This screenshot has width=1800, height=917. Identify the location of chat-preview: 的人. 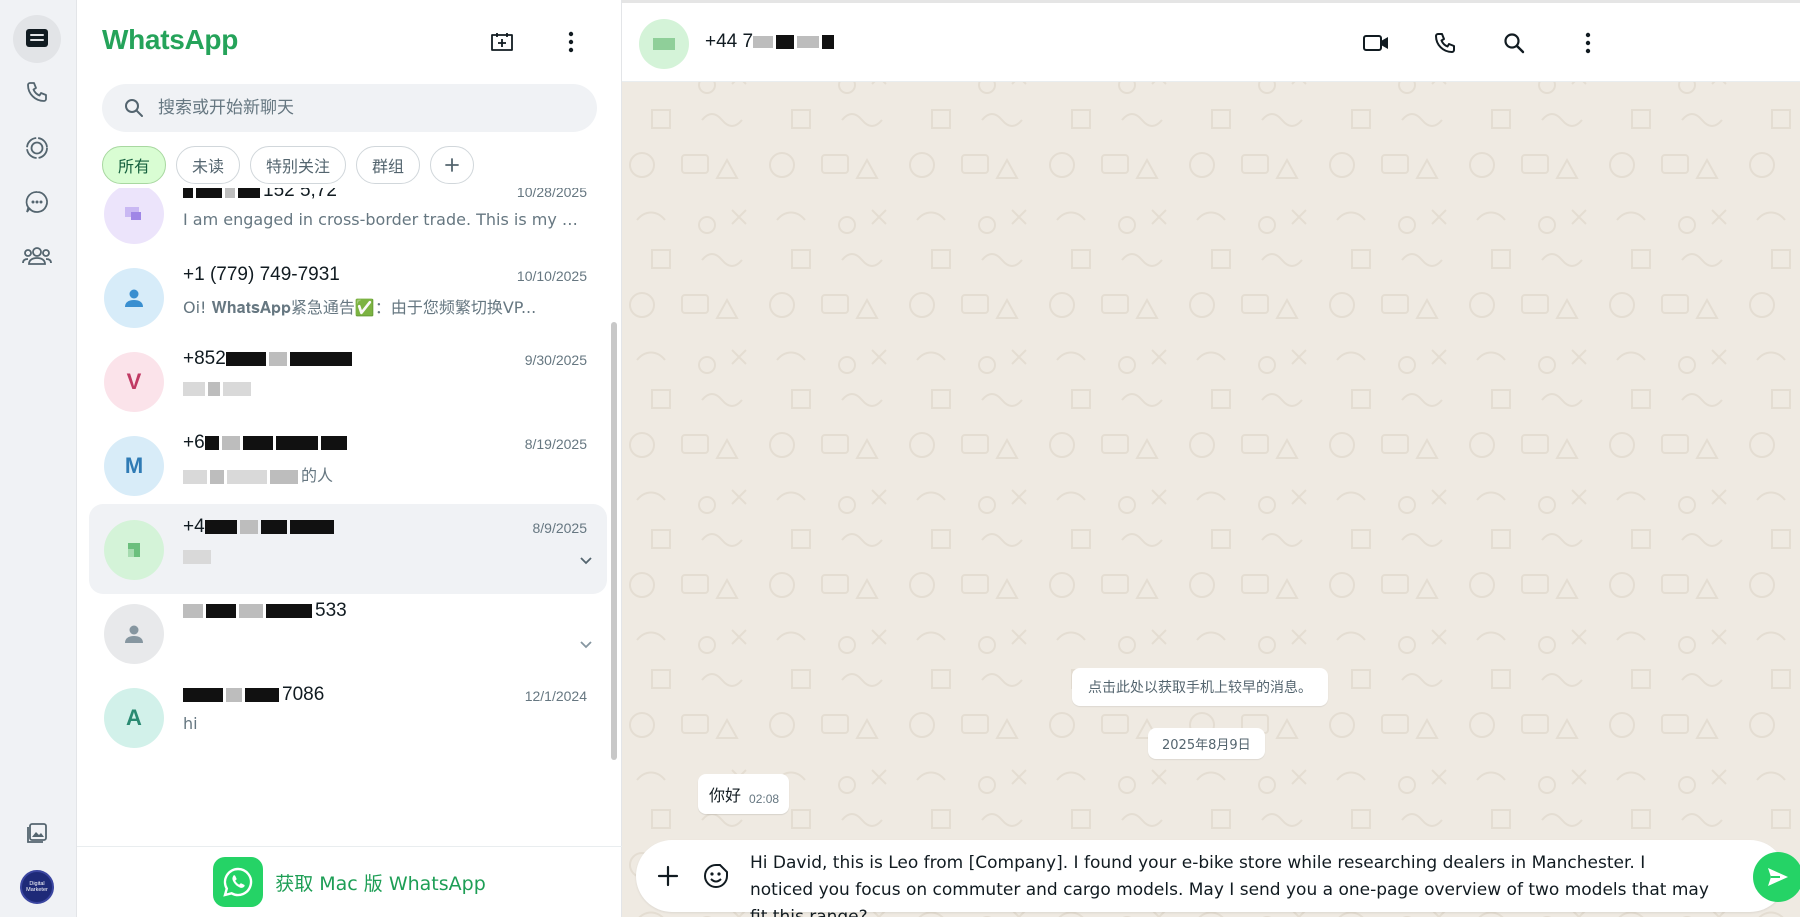
(383, 474).